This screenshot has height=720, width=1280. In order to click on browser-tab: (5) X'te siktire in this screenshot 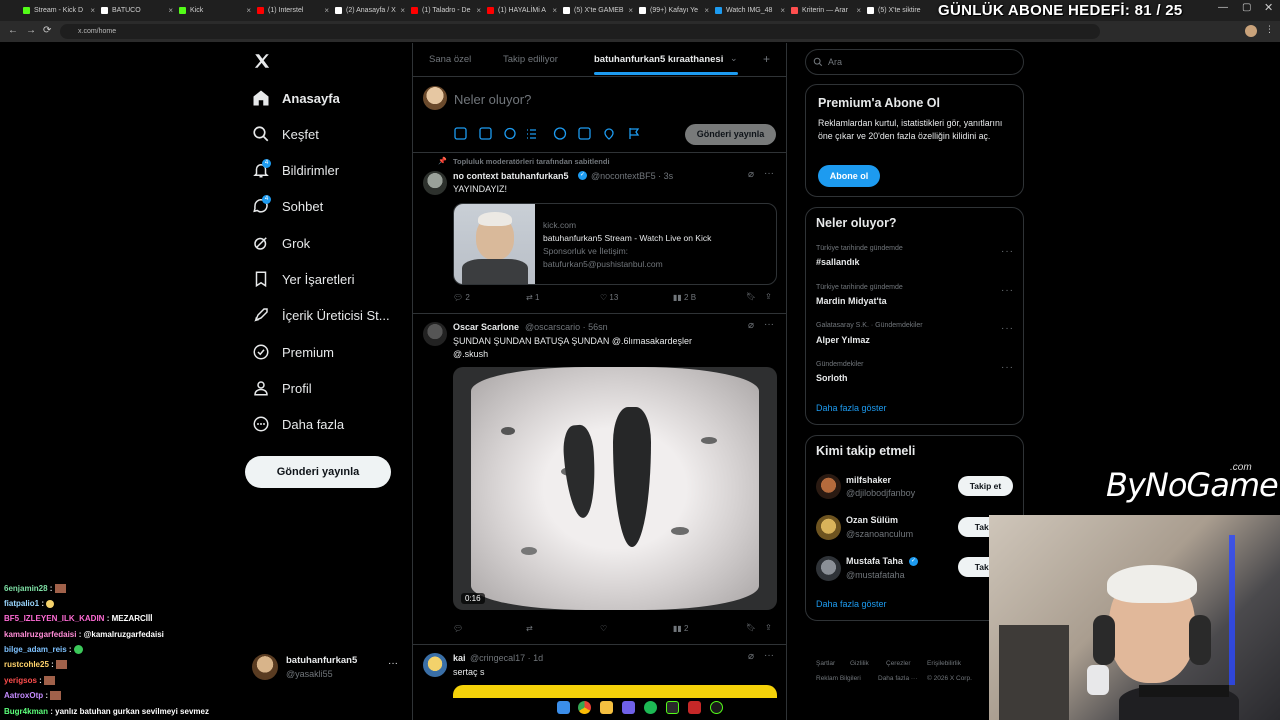, I will do `click(899, 11)`.